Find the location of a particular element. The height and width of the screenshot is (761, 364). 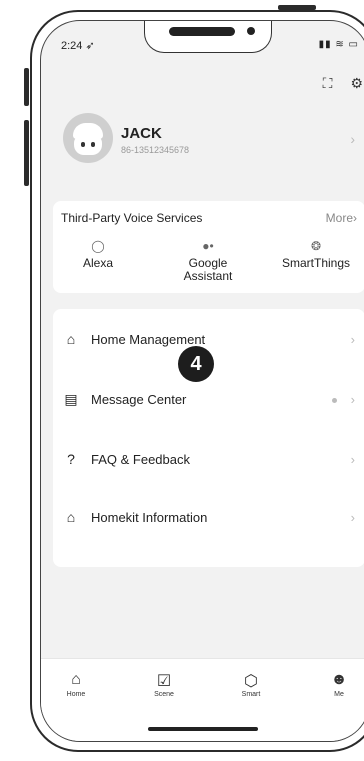

home-icon: ⌂ is located at coordinates (76, 679).